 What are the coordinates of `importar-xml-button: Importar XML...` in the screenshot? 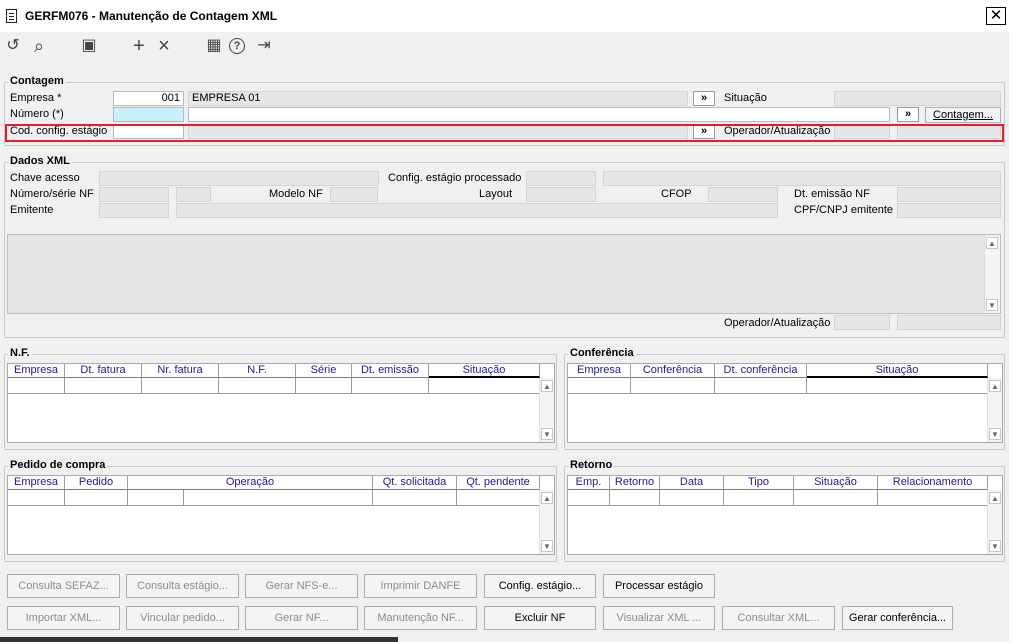 It's located at (63, 618).